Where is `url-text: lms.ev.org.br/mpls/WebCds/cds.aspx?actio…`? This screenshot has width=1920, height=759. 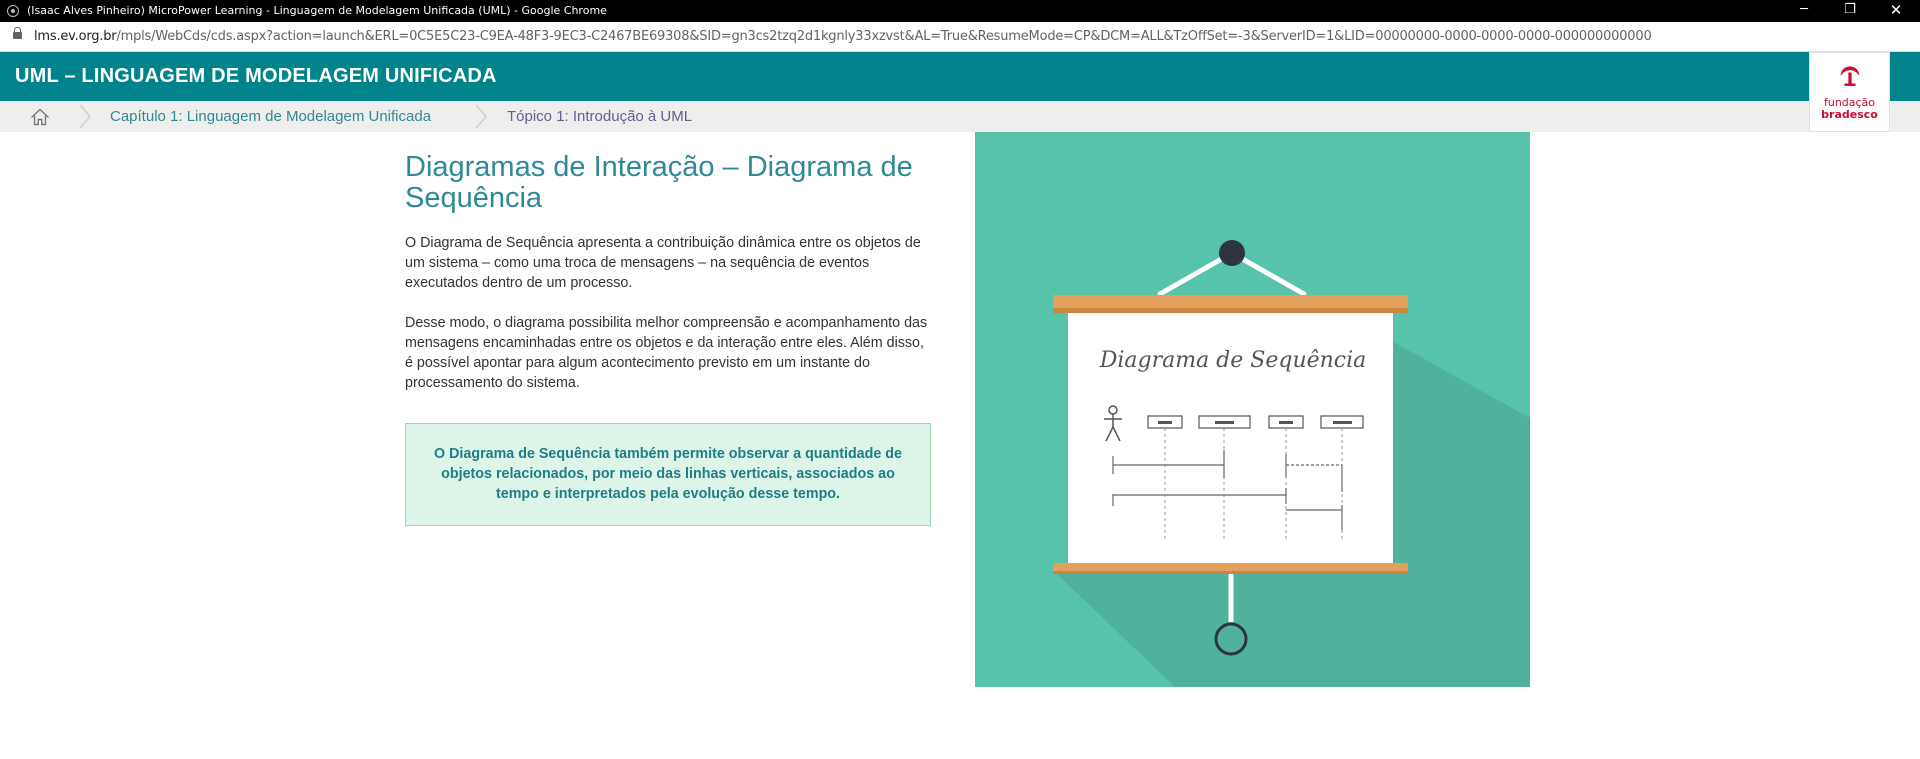 url-text: lms.ev.org.br/mpls/WebCds/cds.aspx?actio… is located at coordinates (843, 36).